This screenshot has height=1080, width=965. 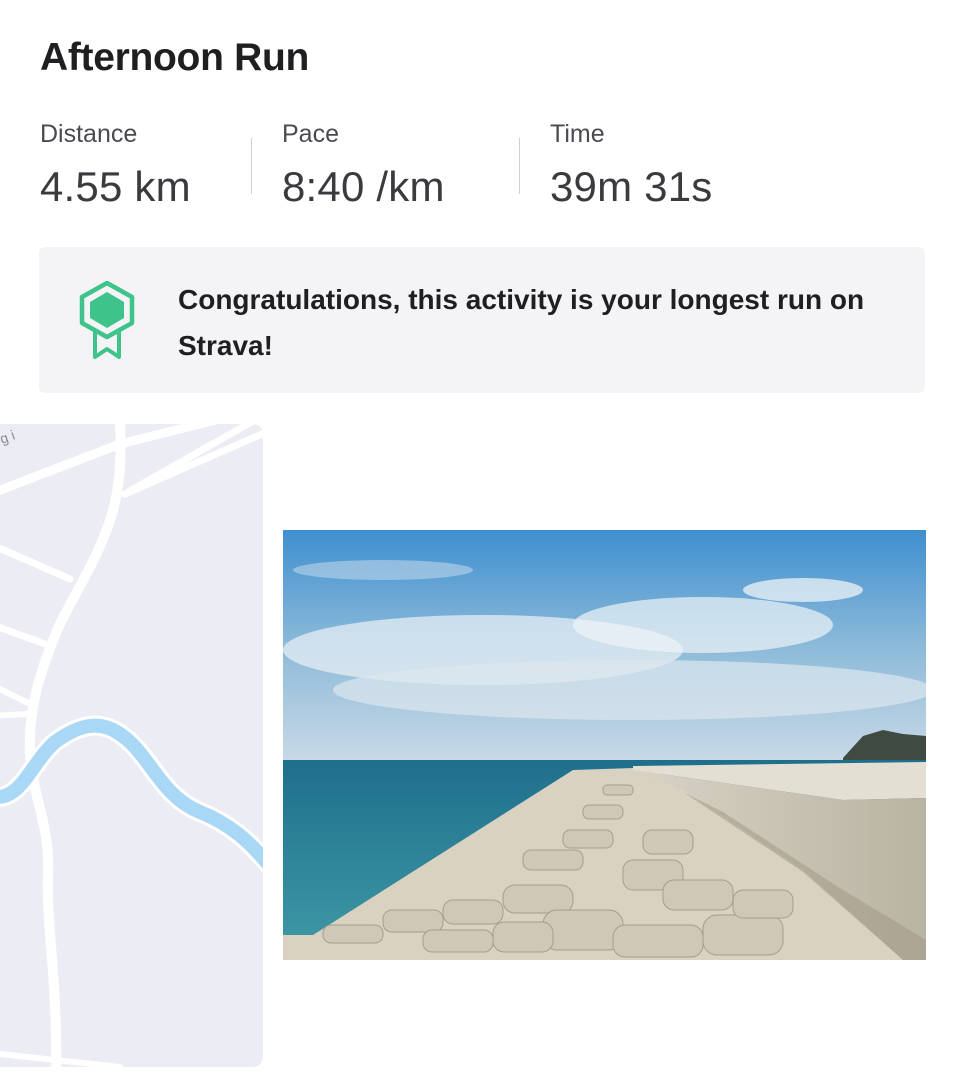 What do you see at coordinates (115, 186) in the screenshot?
I see `stat-distance-value: 4.55 km` at bounding box center [115, 186].